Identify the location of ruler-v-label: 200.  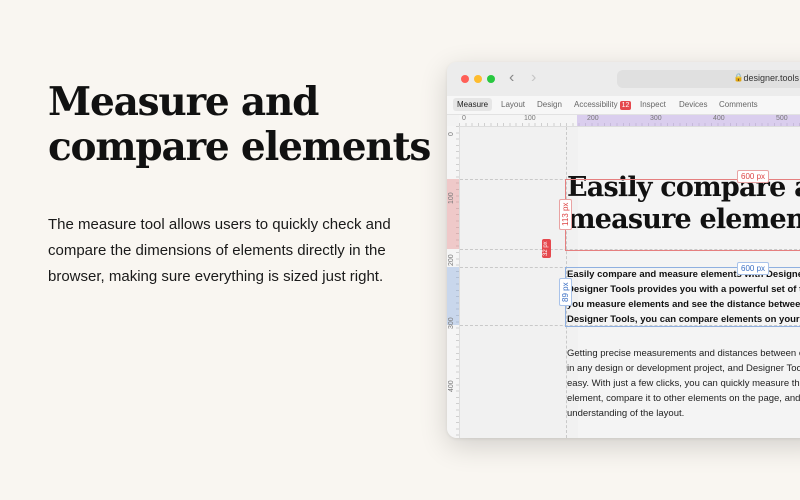
(451, 260).